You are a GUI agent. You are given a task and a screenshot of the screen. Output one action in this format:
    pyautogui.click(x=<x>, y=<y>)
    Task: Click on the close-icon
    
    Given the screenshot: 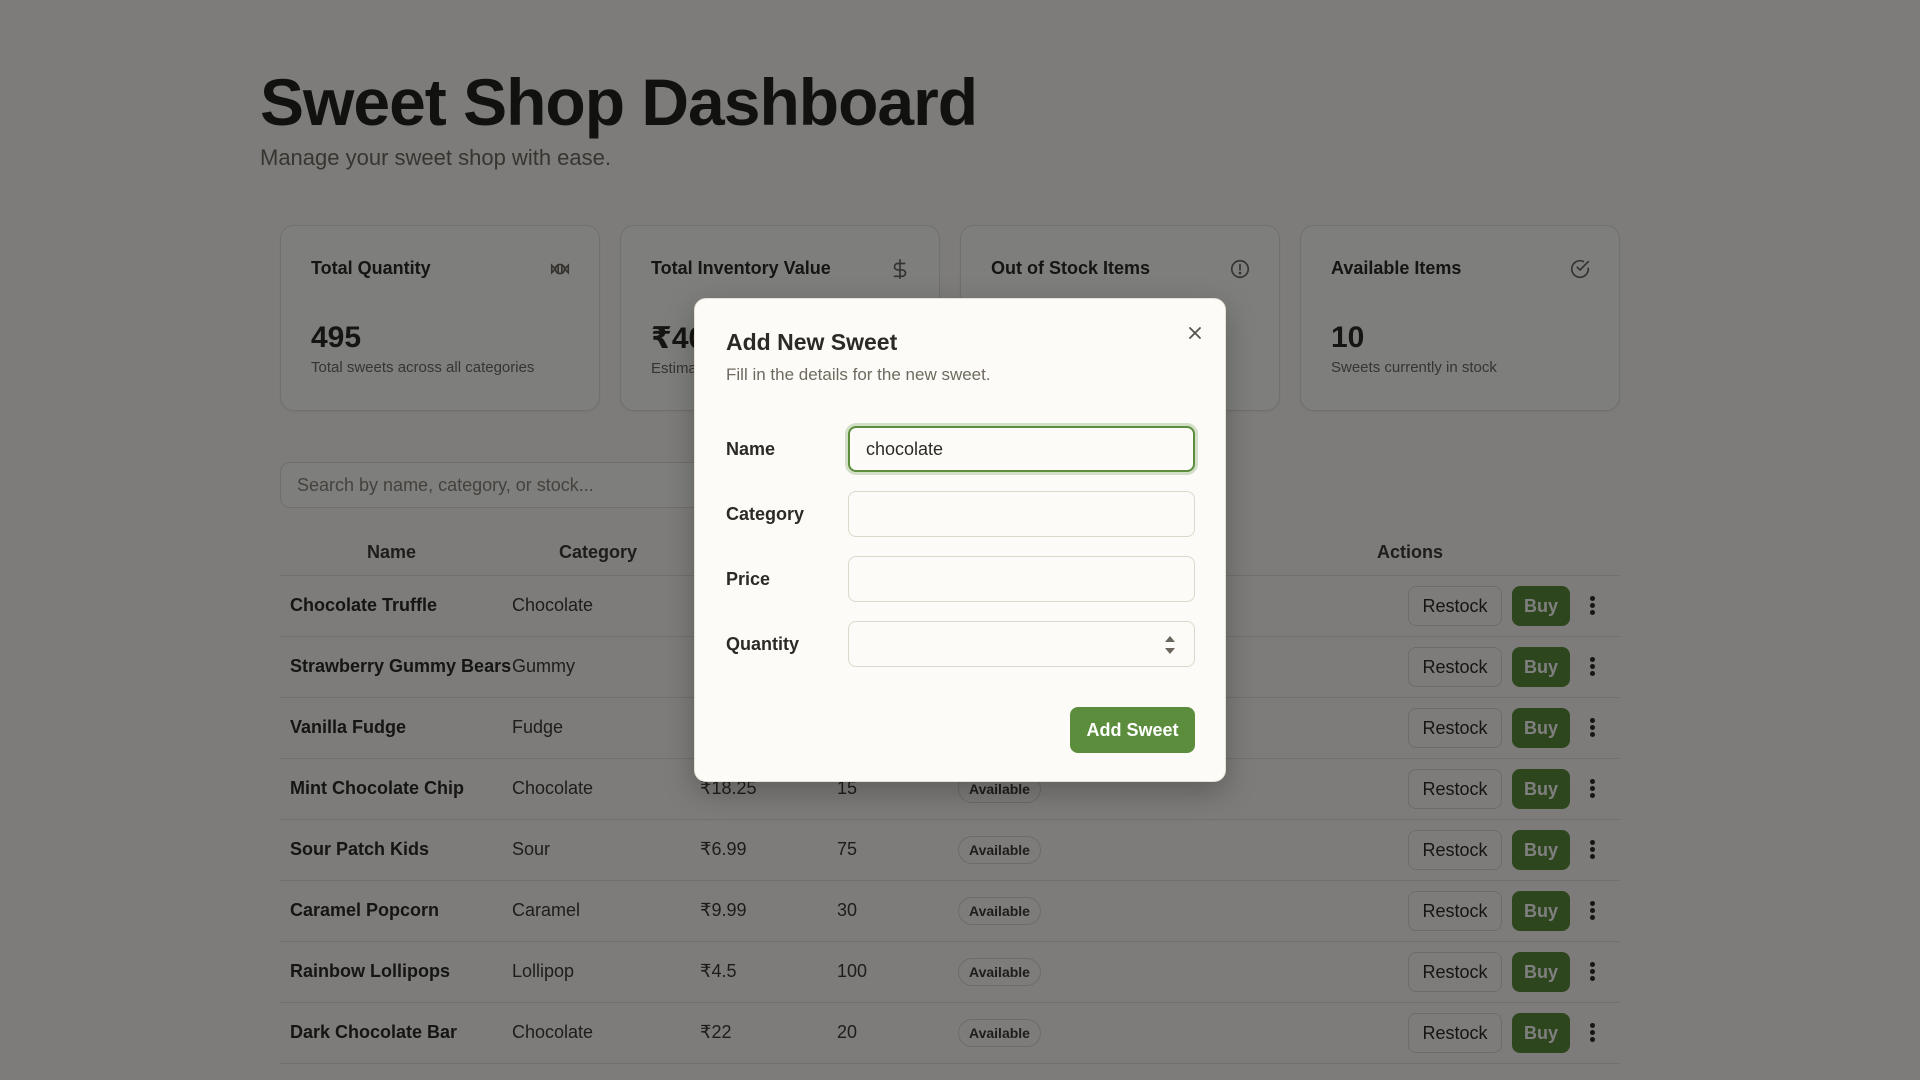 What is the action you would take?
    pyautogui.click(x=1195, y=333)
    